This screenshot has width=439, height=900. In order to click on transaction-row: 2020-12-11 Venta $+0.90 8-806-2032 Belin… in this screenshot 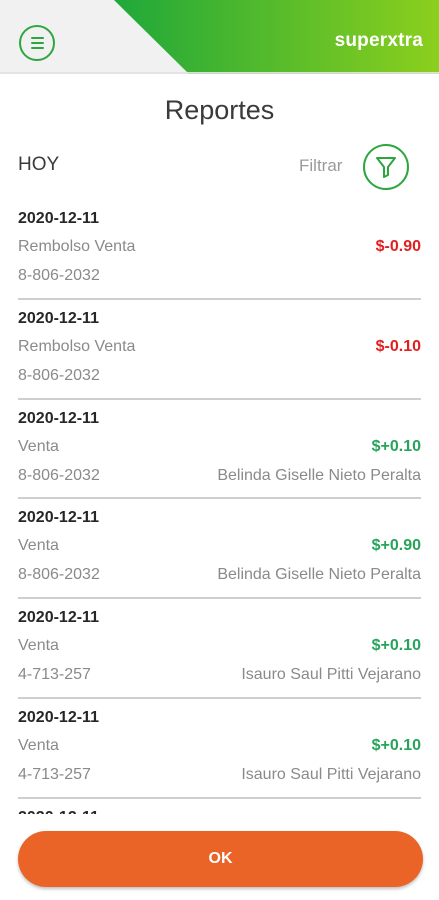, I will do `click(219, 549)`.